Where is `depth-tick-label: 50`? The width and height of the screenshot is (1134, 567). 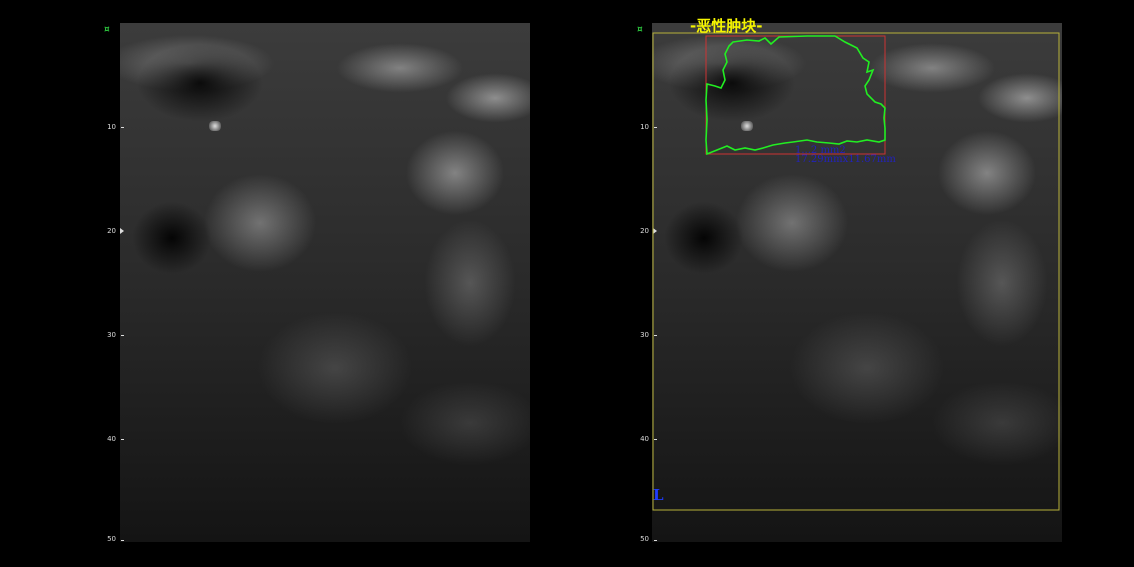 depth-tick-label: 50 is located at coordinates (111, 539).